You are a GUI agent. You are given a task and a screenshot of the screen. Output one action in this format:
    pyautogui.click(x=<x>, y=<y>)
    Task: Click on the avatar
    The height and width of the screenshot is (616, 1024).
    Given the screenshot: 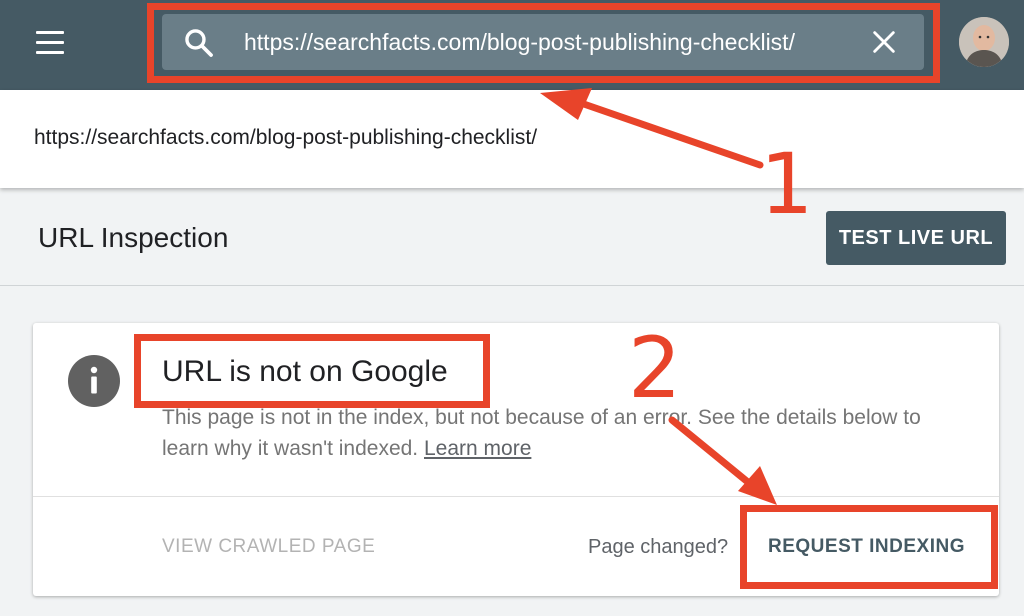 What is the action you would take?
    pyautogui.click(x=984, y=42)
    